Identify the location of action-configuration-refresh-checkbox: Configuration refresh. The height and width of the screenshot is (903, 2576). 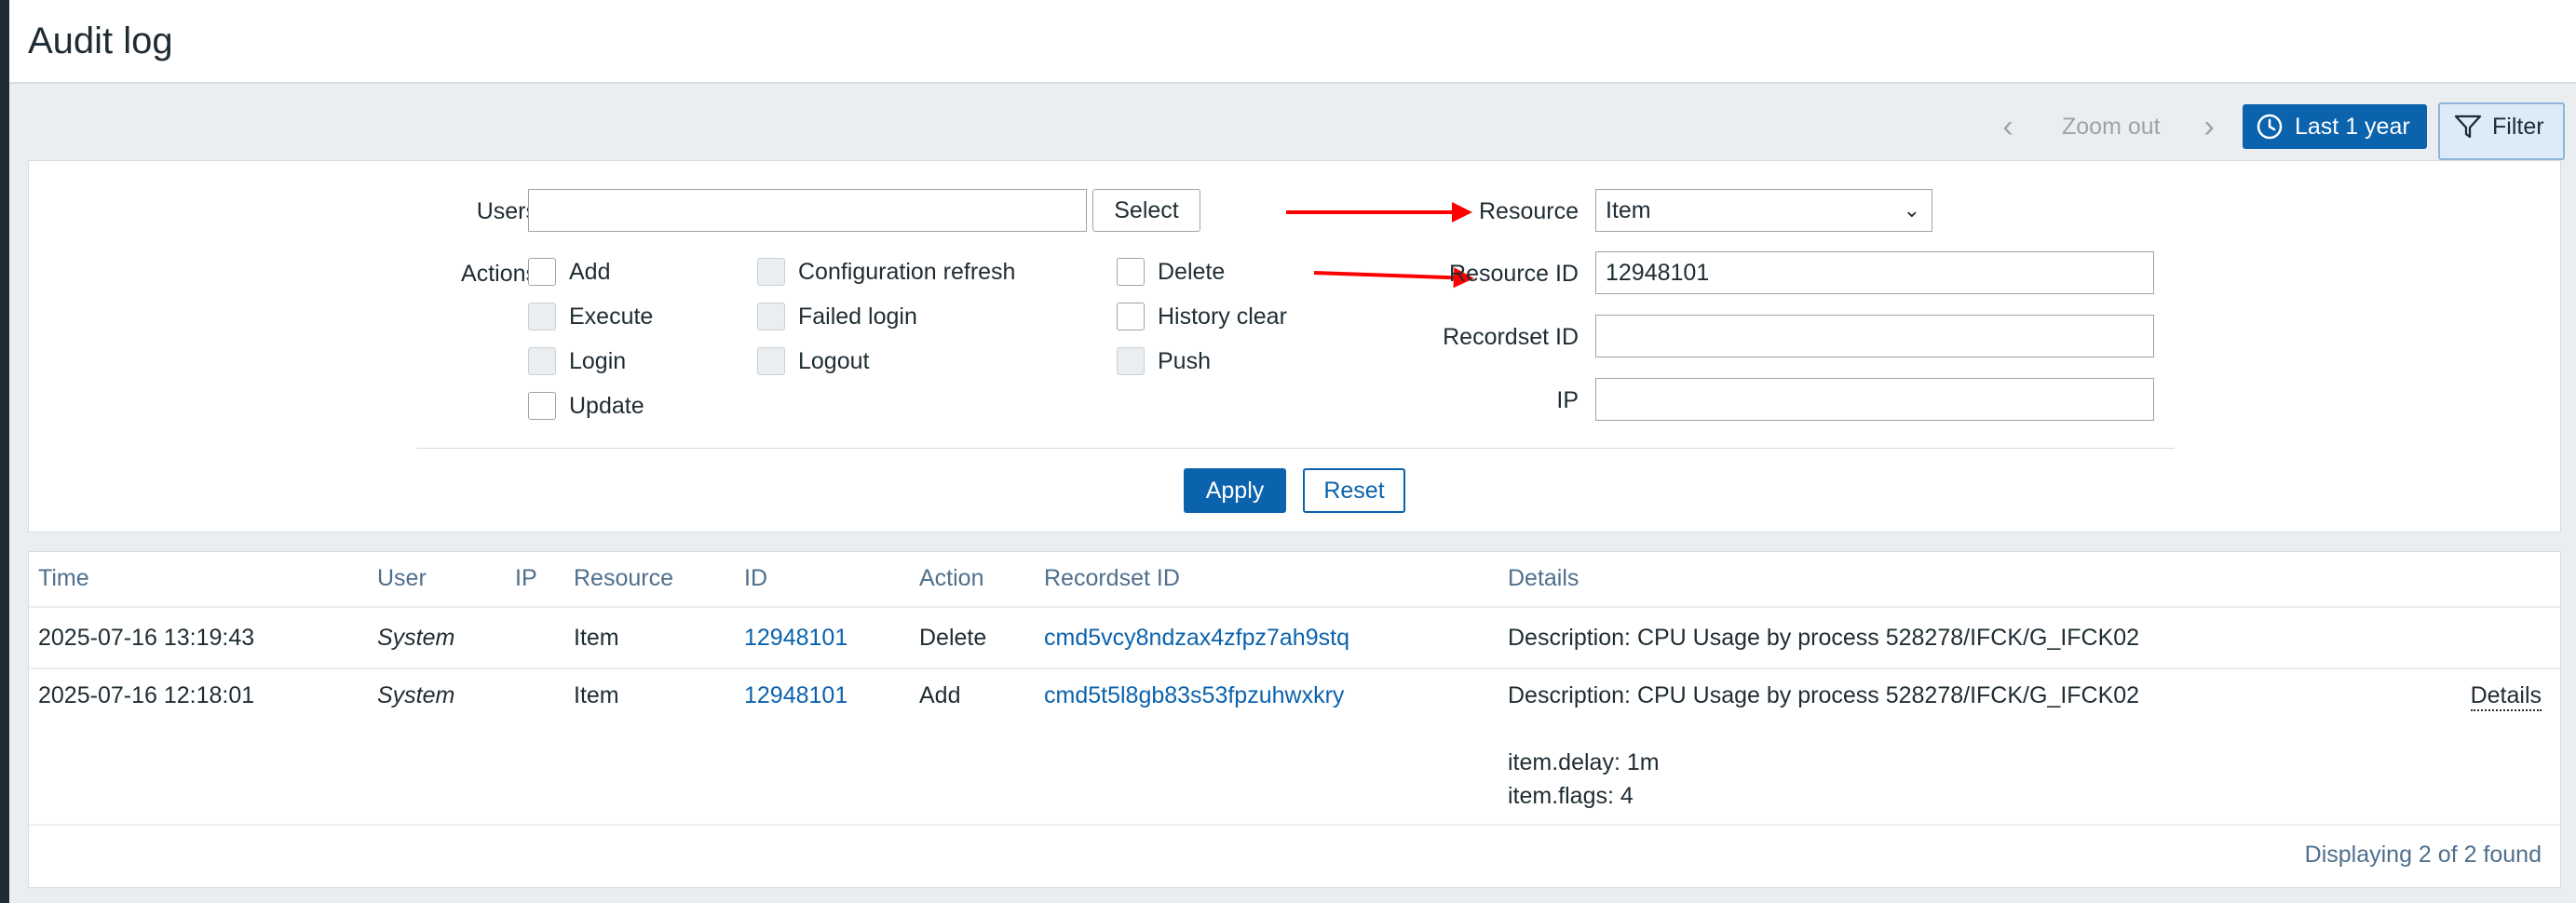
(886, 272).